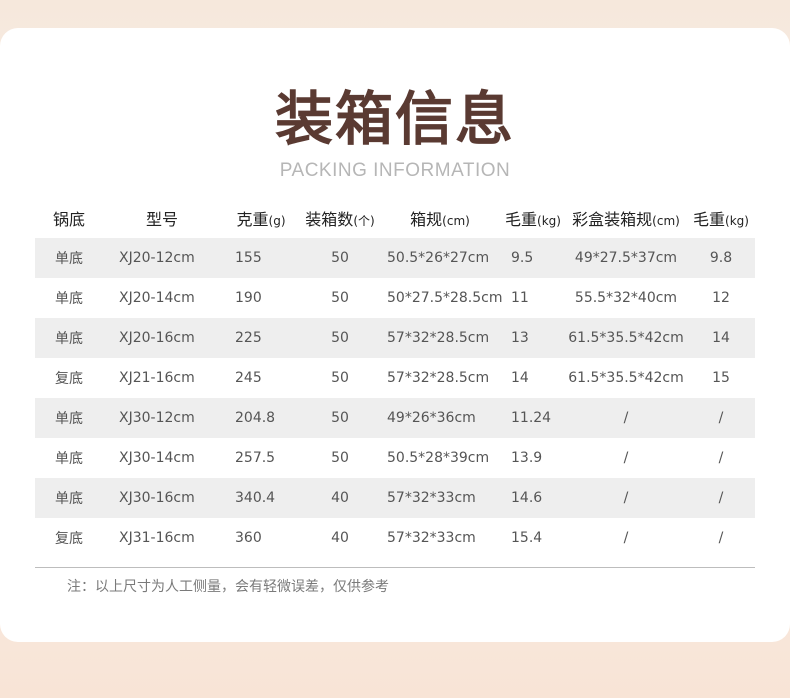  What do you see at coordinates (438, 458) in the screenshot?
I see `cell-carton-size: 50.5*28*39cm` at bounding box center [438, 458].